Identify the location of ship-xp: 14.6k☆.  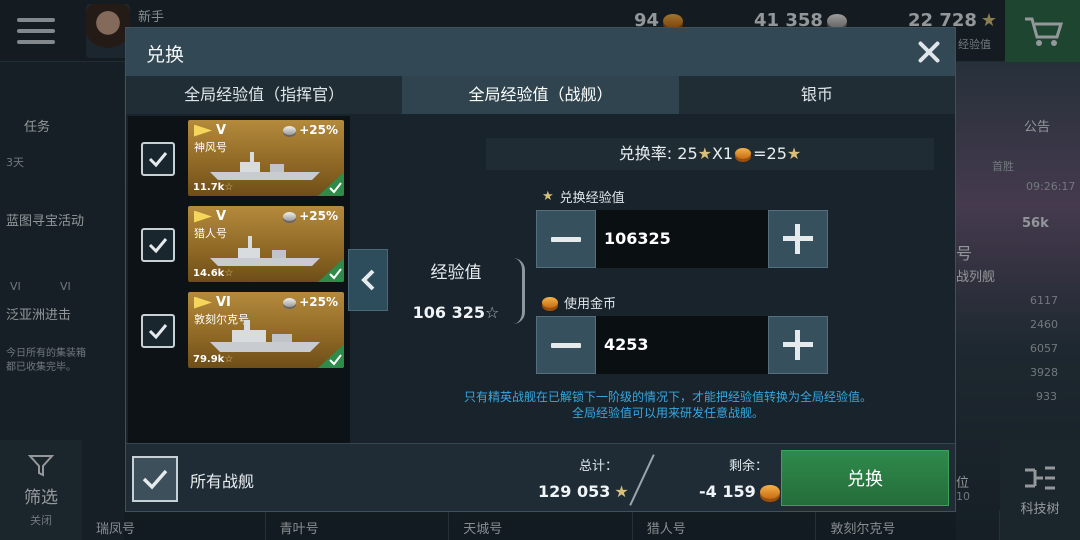
(213, 273).